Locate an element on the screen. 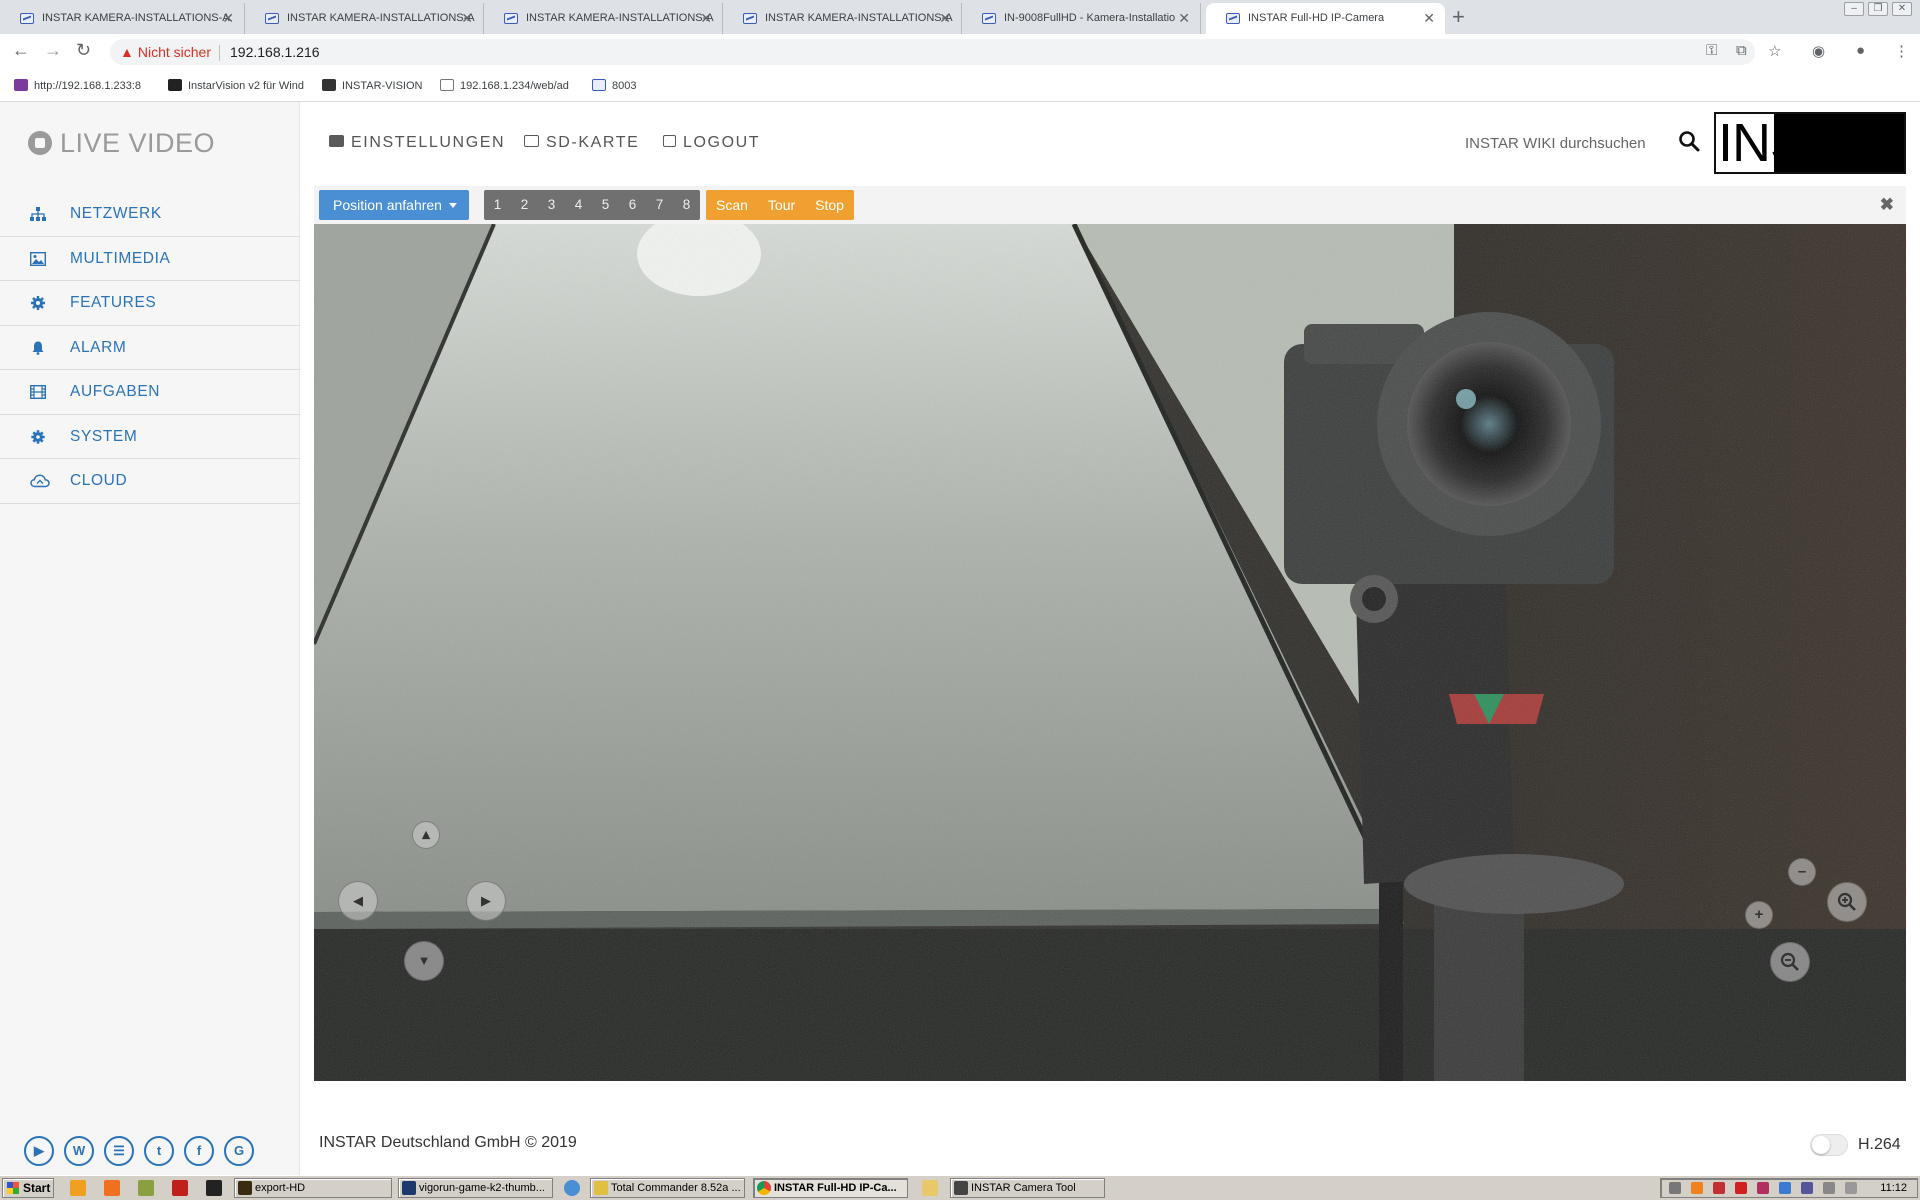 This screenshot has height=1200, width=1920. forward-arrow-icon: → is located at coordinates (53, 50).